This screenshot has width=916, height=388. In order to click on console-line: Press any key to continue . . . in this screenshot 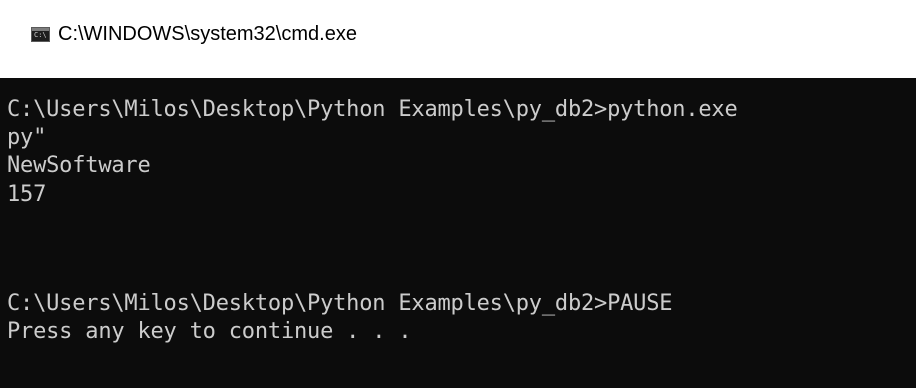, I will do `click(209, 331)`.